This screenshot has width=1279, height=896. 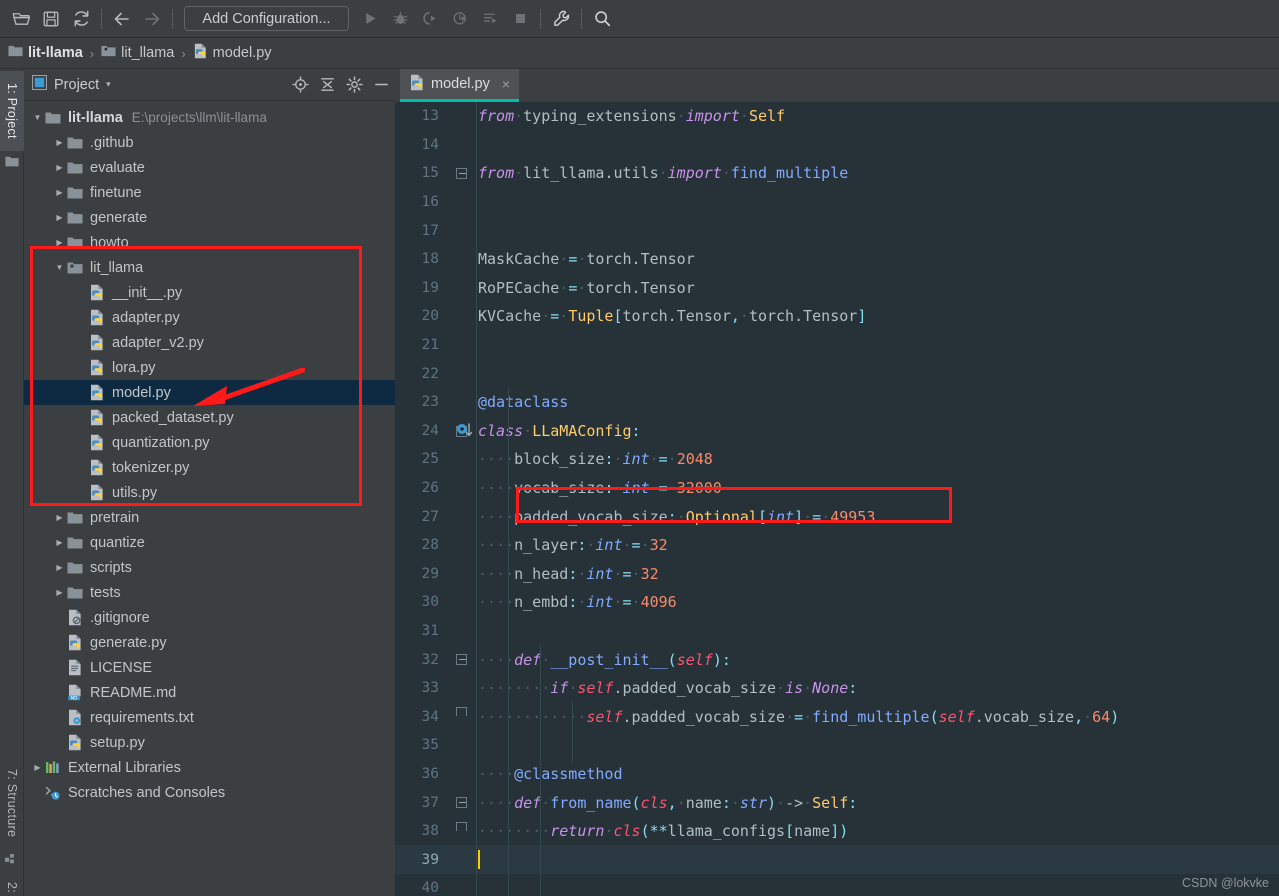 I want to click on tree-item-tokenizer-py: tokenizer.py, so click(x=209, y=467).